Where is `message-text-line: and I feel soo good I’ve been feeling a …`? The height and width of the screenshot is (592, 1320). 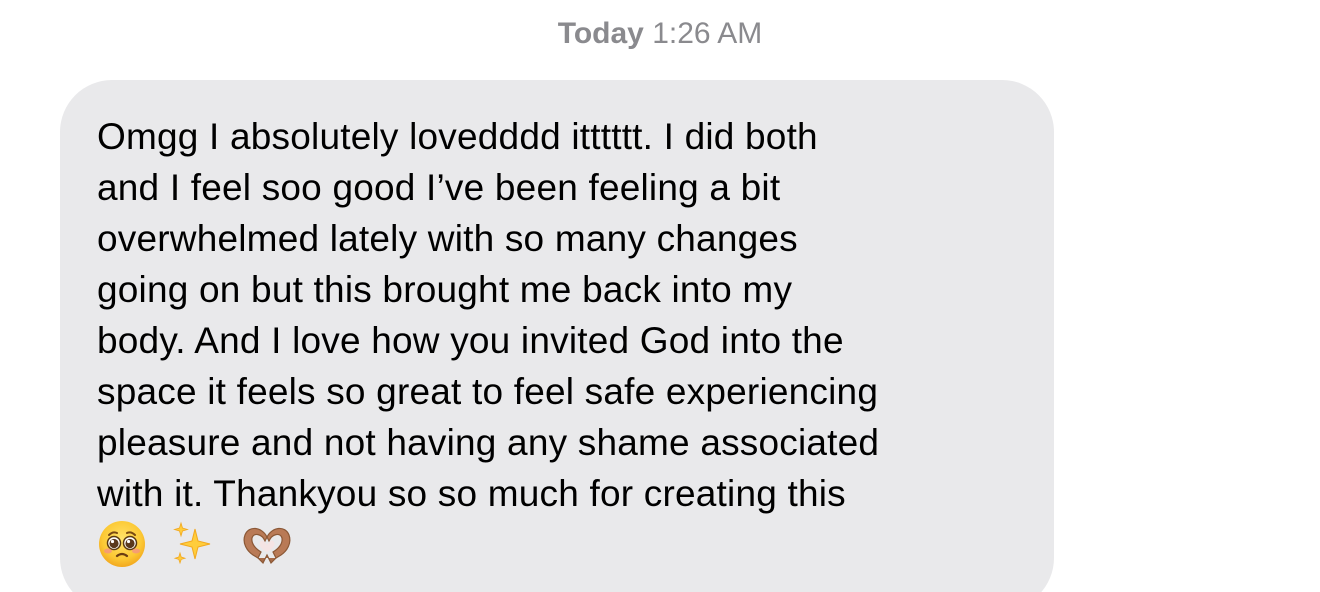 message-text-line: and I feel soo good I’ve been feeling a … is located at coordinates (439, 187).